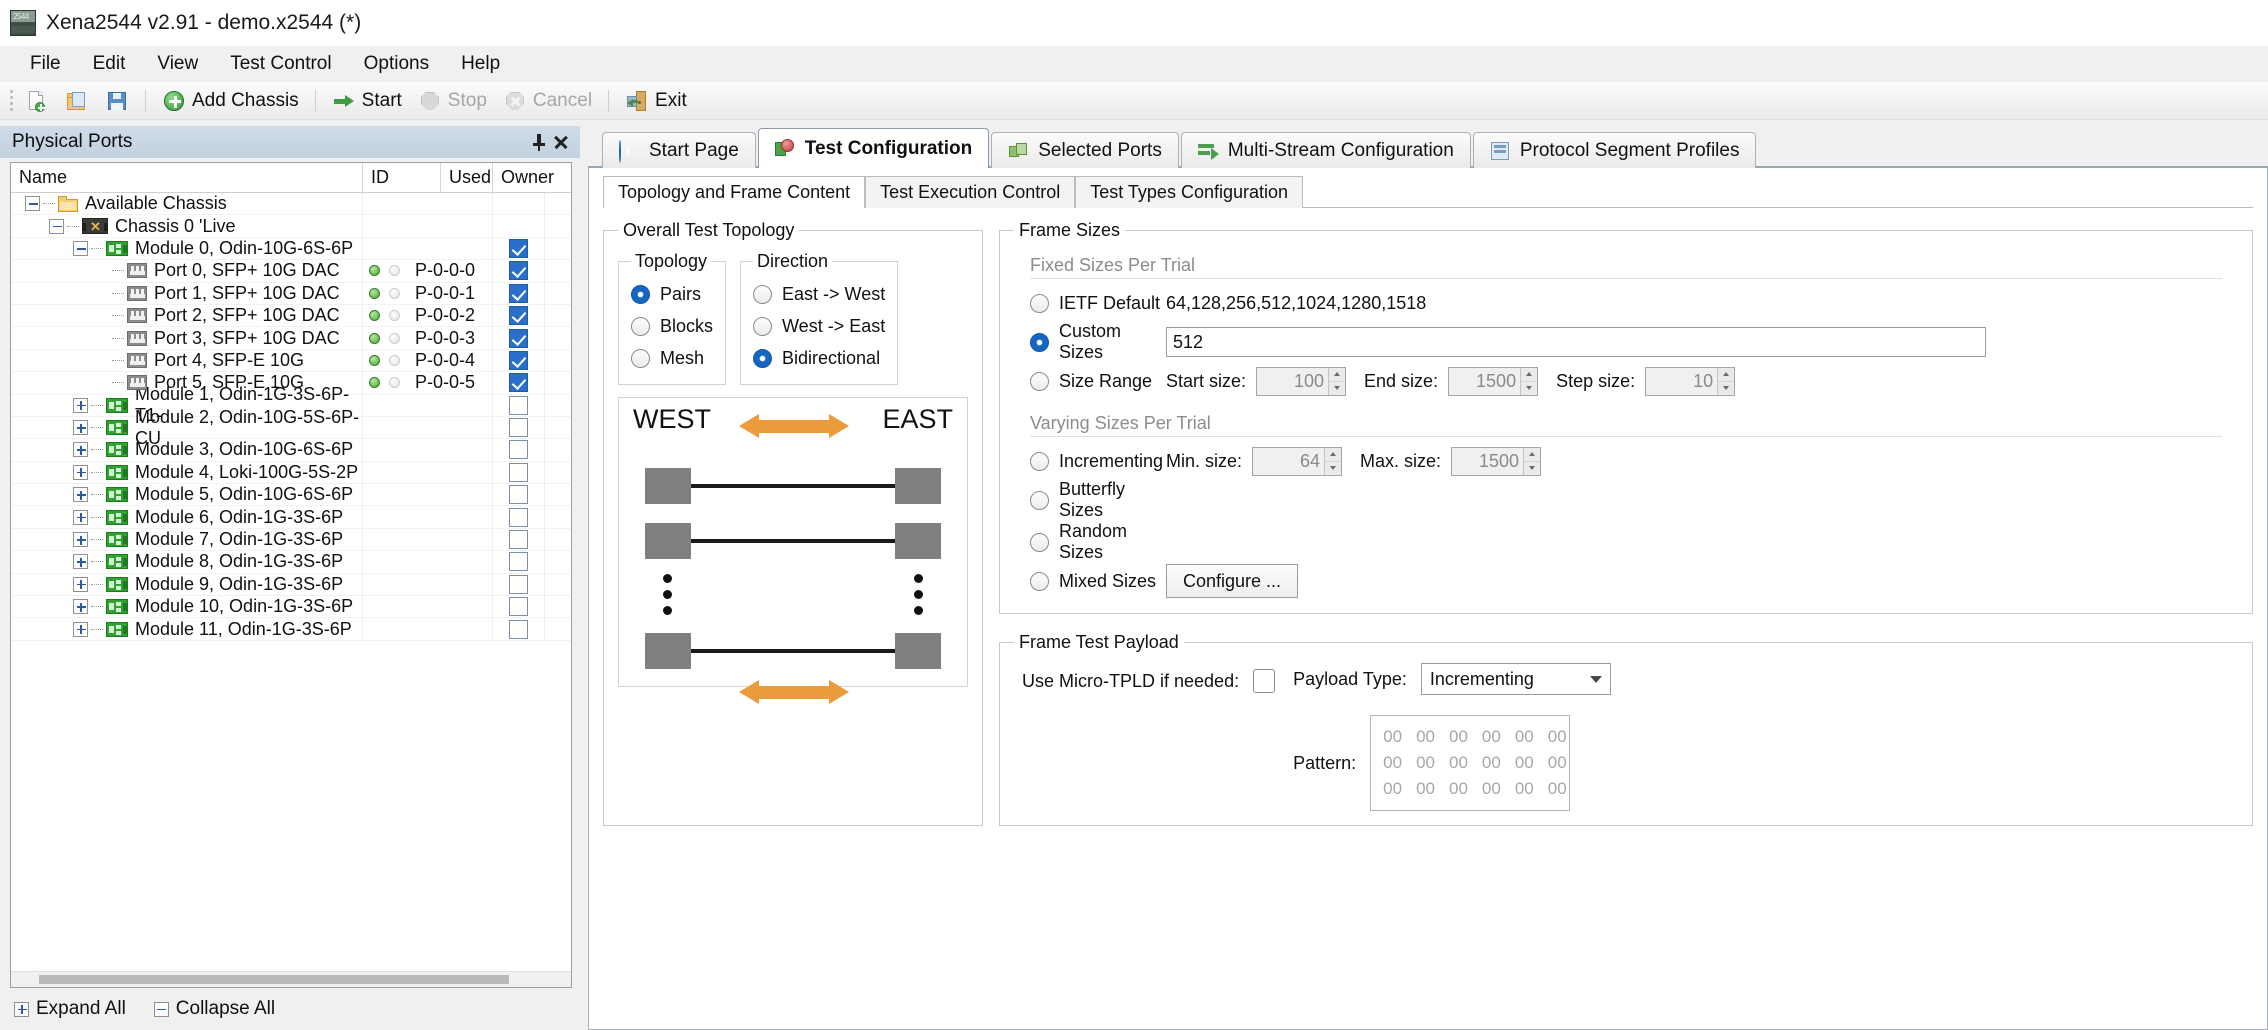 The image size is (2268, 1030). What do you see at coordinates (819, 326) in the screenshot?
I see `radio-direction-west-east: West -> East` at bounding box center [819, 326].